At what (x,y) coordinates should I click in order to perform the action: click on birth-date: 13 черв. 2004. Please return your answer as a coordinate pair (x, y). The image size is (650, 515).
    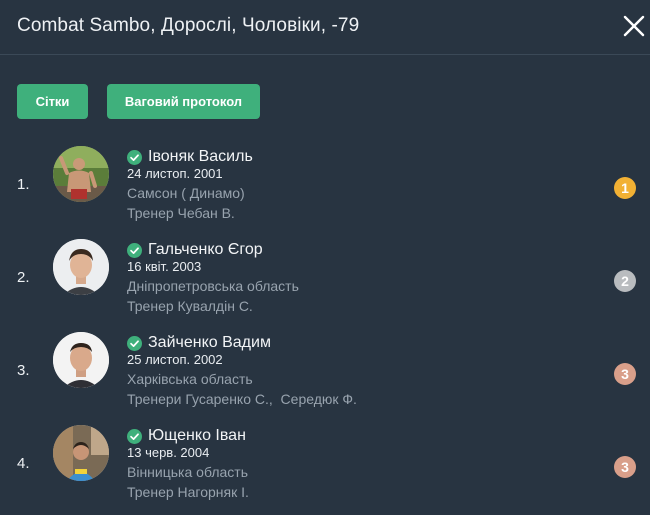
    Looking at the image, I should click on (168, 452).